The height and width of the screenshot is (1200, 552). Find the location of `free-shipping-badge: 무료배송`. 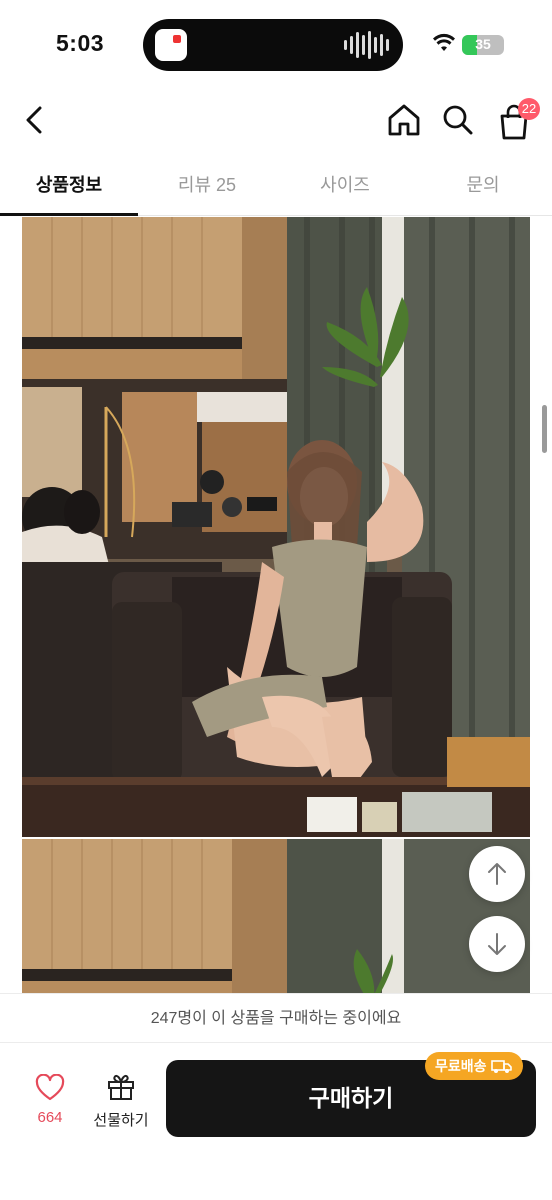

free-shipping-badge: 무료배송 is located at coordinates (474, 1066).